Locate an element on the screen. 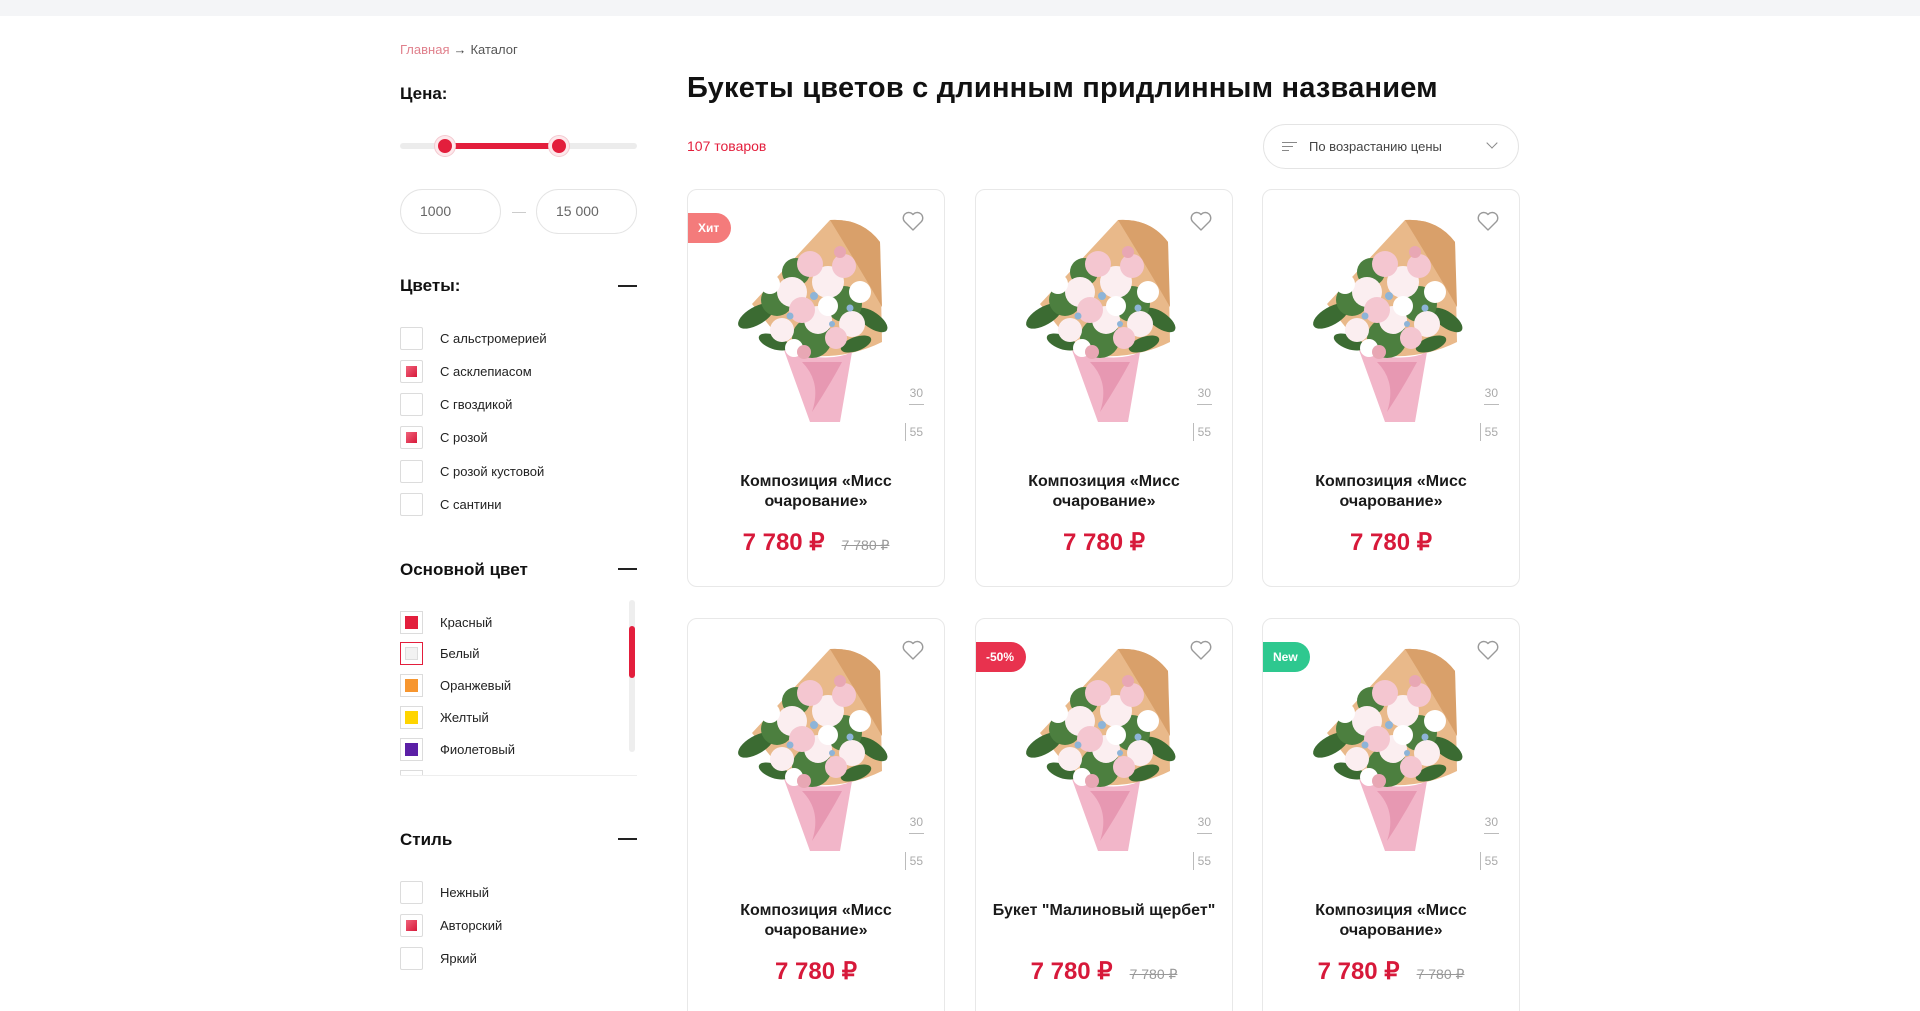 The image size is (1920, 1011). price-range-slider is located at coordinates (518, 146).